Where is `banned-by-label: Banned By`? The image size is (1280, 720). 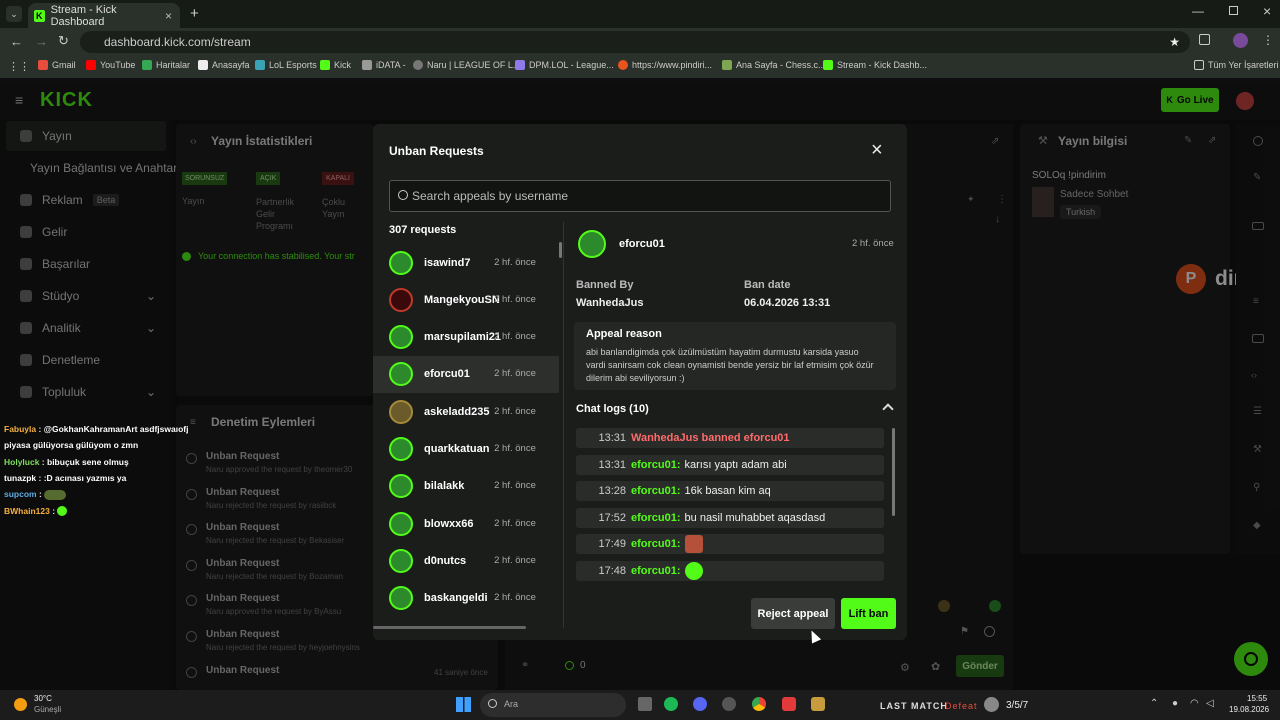
banned-by-label: Banned By is located at coordinates (605, 285).